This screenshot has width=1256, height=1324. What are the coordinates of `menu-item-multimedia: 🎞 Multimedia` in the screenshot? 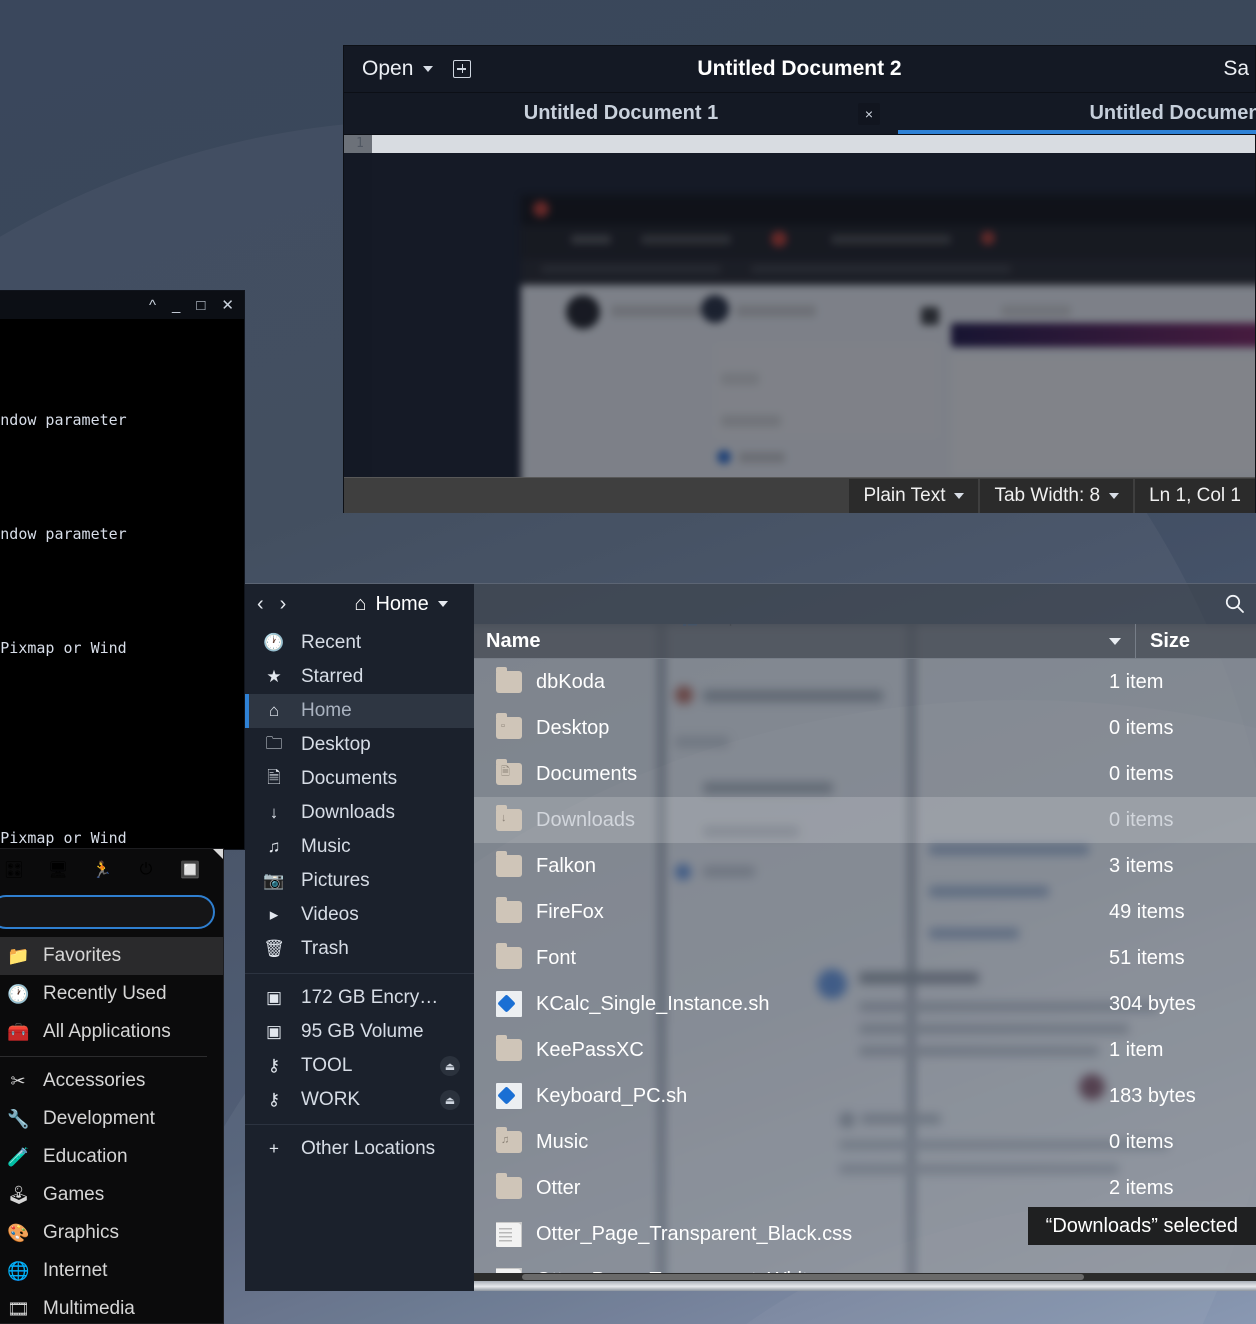 It's located at (111, 1306).